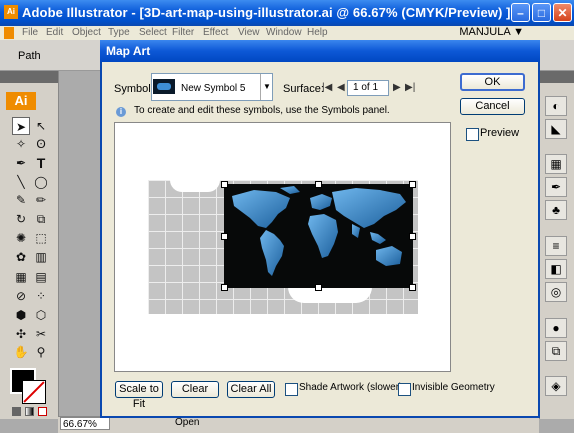 The height and width of the screenshot is (433, 574). What do you see at coordinates (556, 187) in the screenshot?
I see `brushes-panel-icon: ✒` at bounding box center [556, 187].